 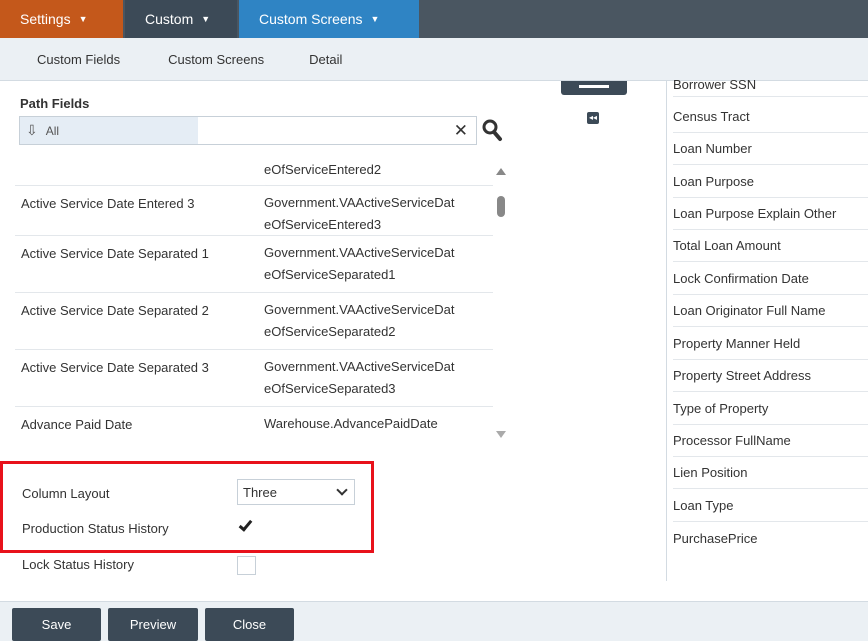 I want to click on list-item: Loan Purpose Explain Other, so click(x=770, y=214).